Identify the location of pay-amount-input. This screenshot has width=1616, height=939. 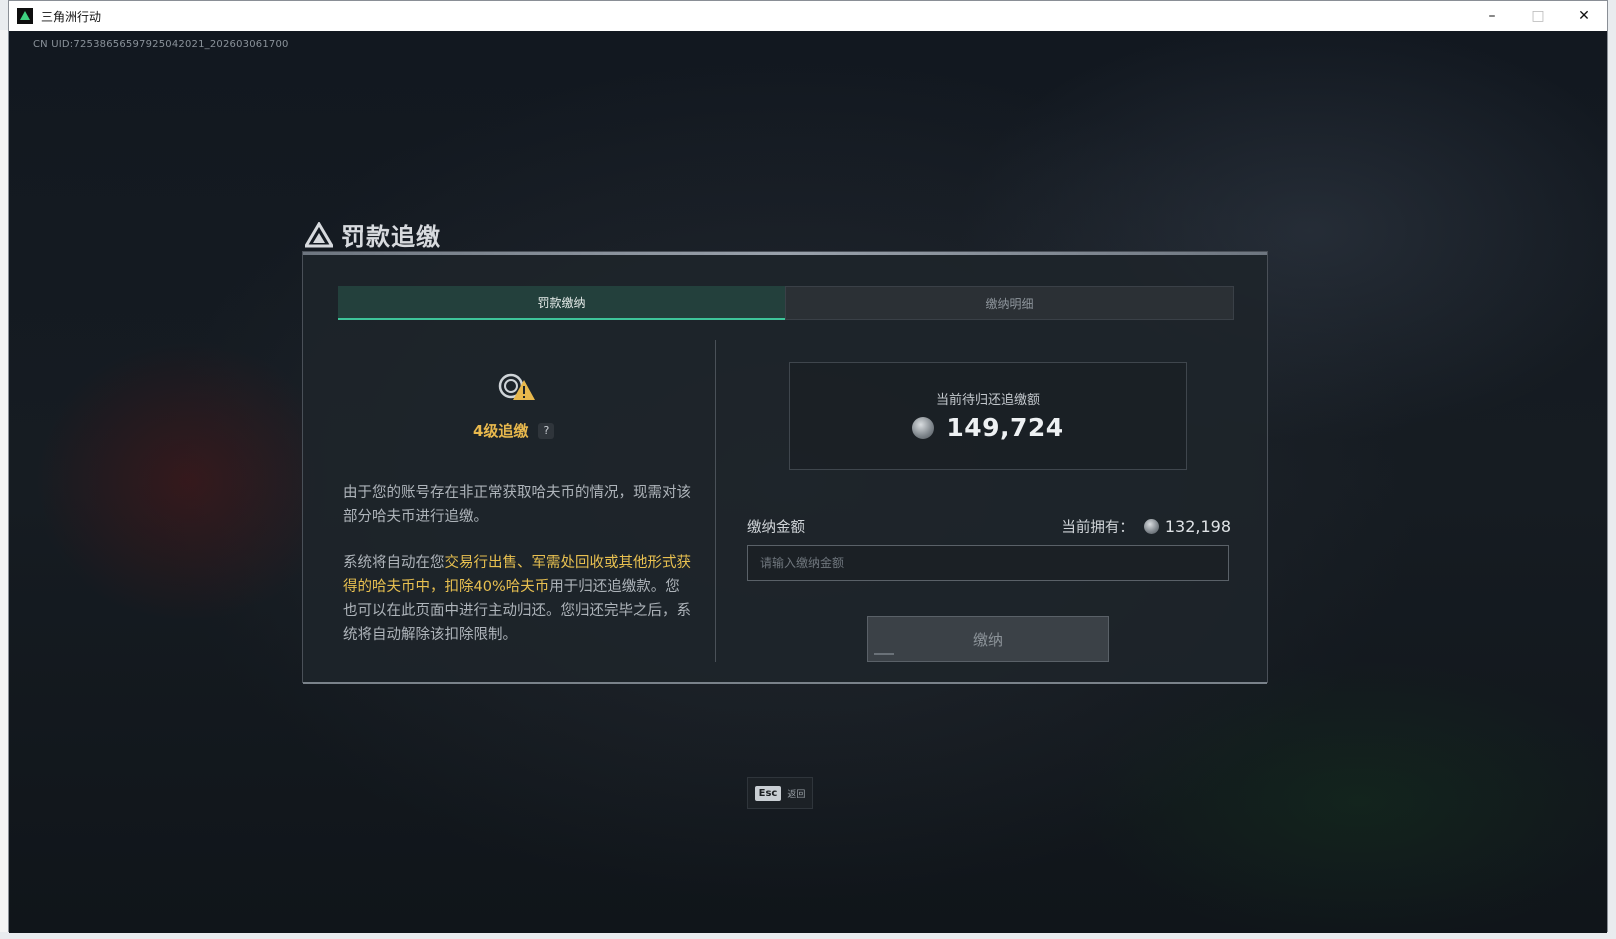
(988, 563).